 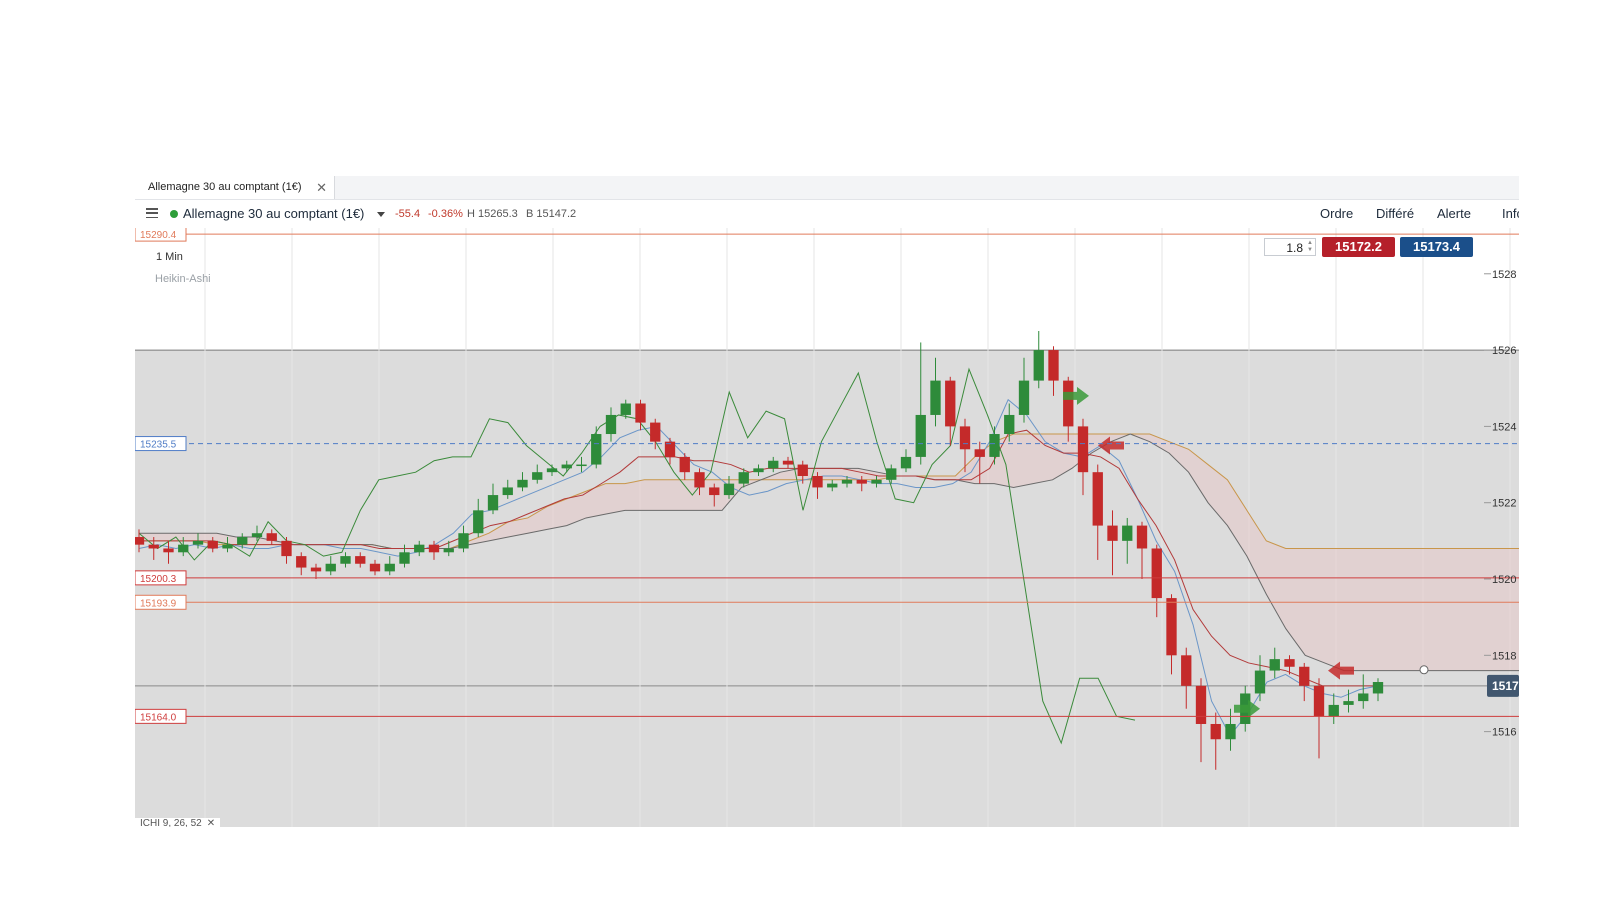 I want to click on info-button: Info, so click(x=1510, y=213).